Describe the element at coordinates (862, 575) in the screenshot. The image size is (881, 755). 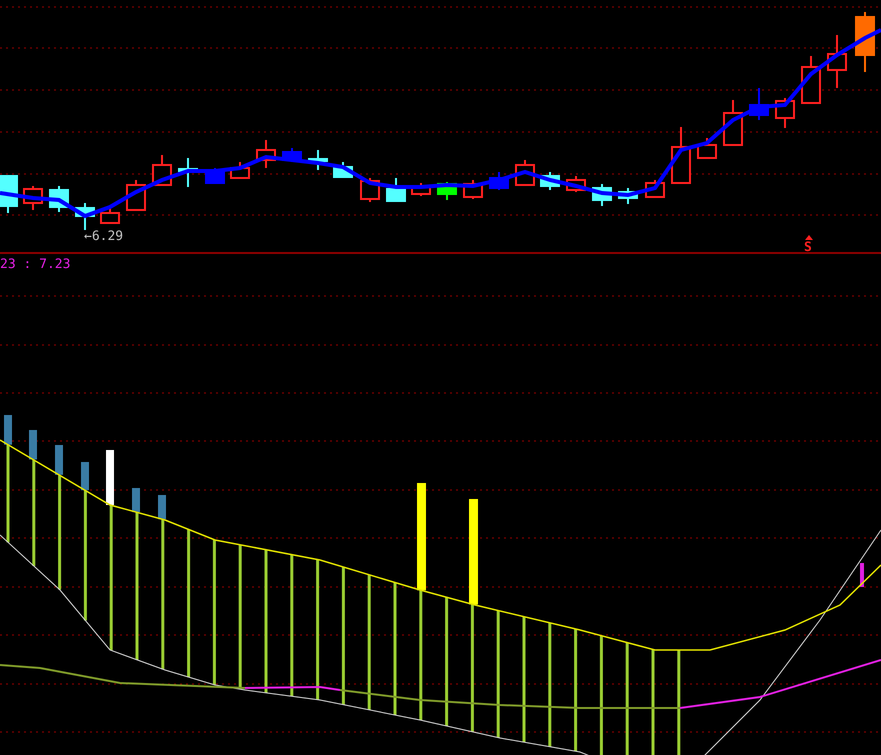
I see `histogram-bar` at that location.